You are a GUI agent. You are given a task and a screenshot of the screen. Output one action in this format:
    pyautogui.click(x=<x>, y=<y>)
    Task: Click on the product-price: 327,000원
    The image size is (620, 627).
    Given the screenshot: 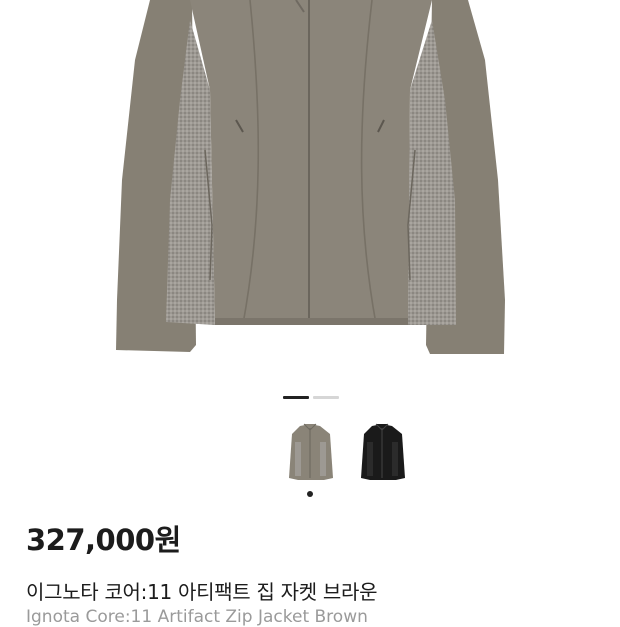 What is the action you would take?
    pyautogui.click(x=103, y=540)
    